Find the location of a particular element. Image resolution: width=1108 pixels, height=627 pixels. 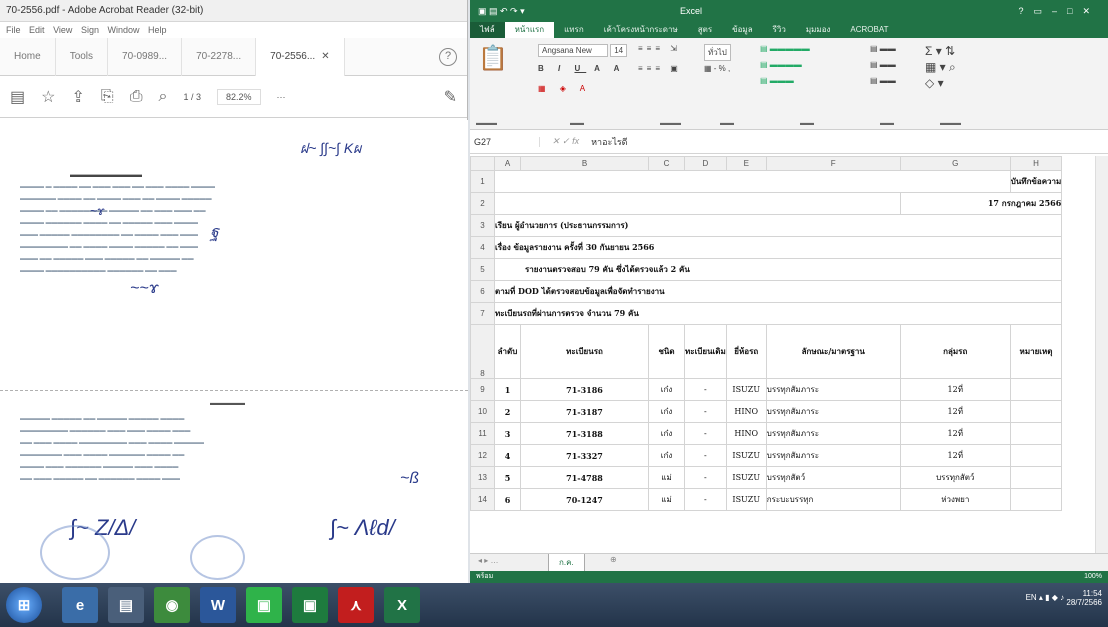

cell-no: 2 is located at coordinates (507, 411).